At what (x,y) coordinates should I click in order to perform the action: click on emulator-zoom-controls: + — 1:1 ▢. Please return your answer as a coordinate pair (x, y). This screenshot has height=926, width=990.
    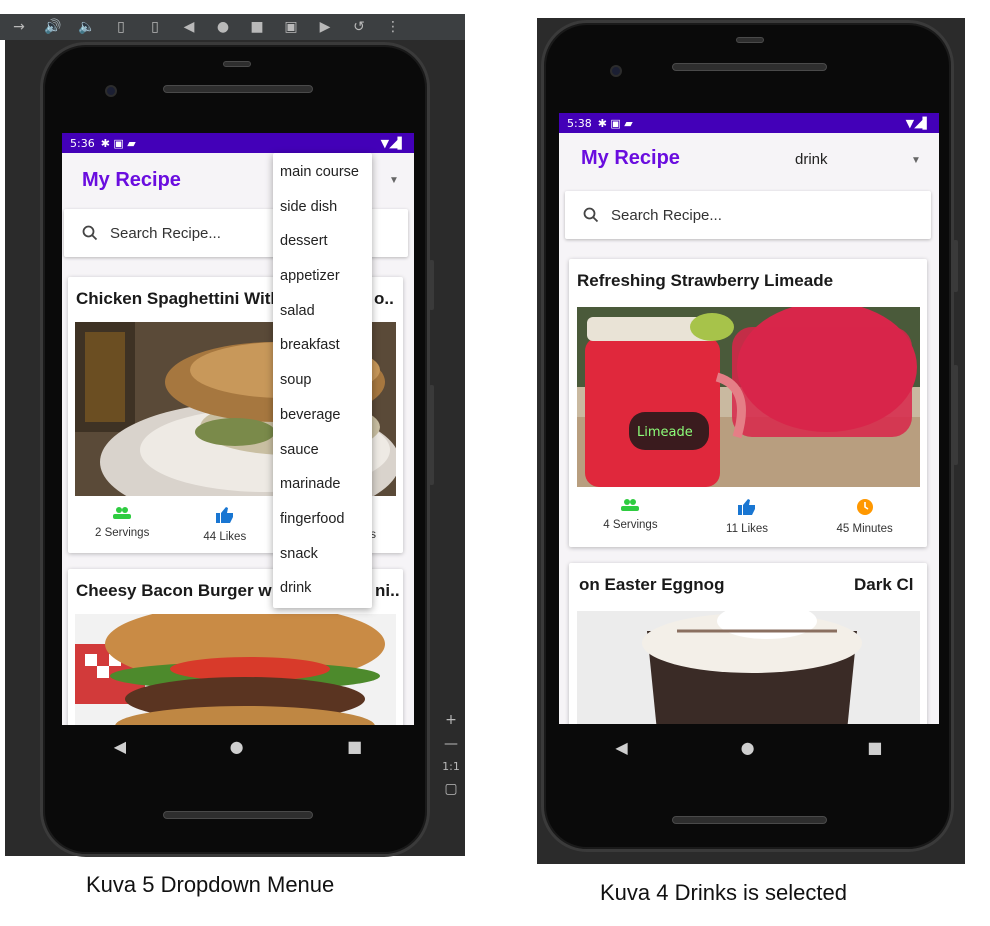
    Looking at the image, I should click on (451, 771).